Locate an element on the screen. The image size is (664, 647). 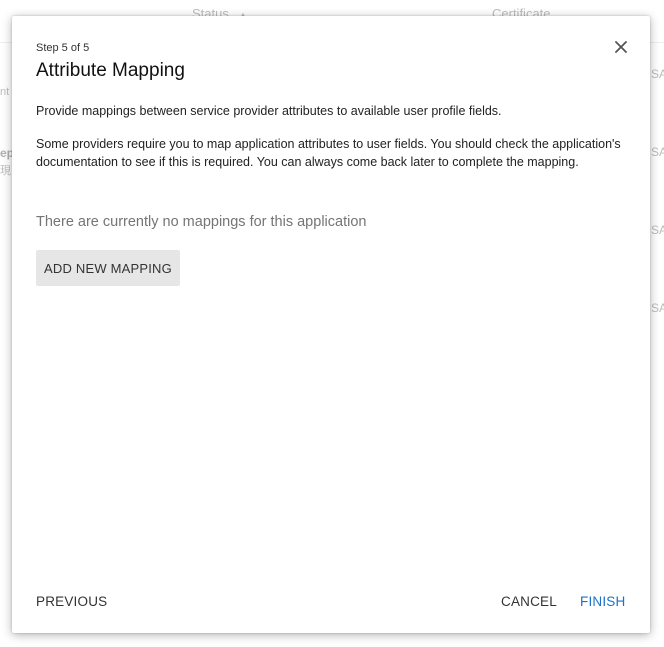
add-new-mapping-button: ADD NEW MAPPING is located at coordinates (108, 268).